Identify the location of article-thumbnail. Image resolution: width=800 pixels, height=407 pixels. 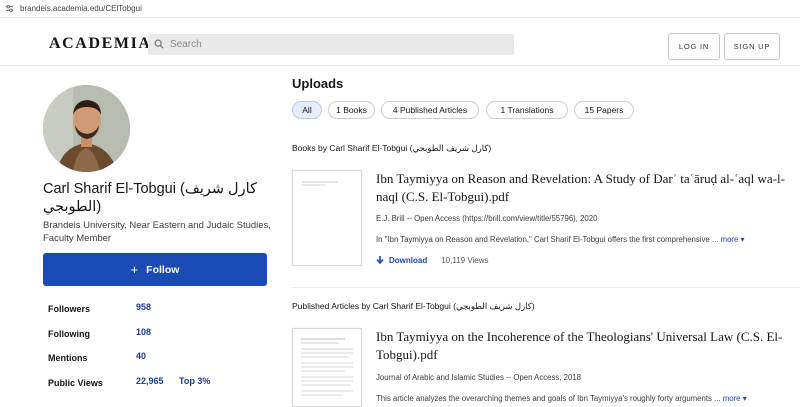
(327, 367).